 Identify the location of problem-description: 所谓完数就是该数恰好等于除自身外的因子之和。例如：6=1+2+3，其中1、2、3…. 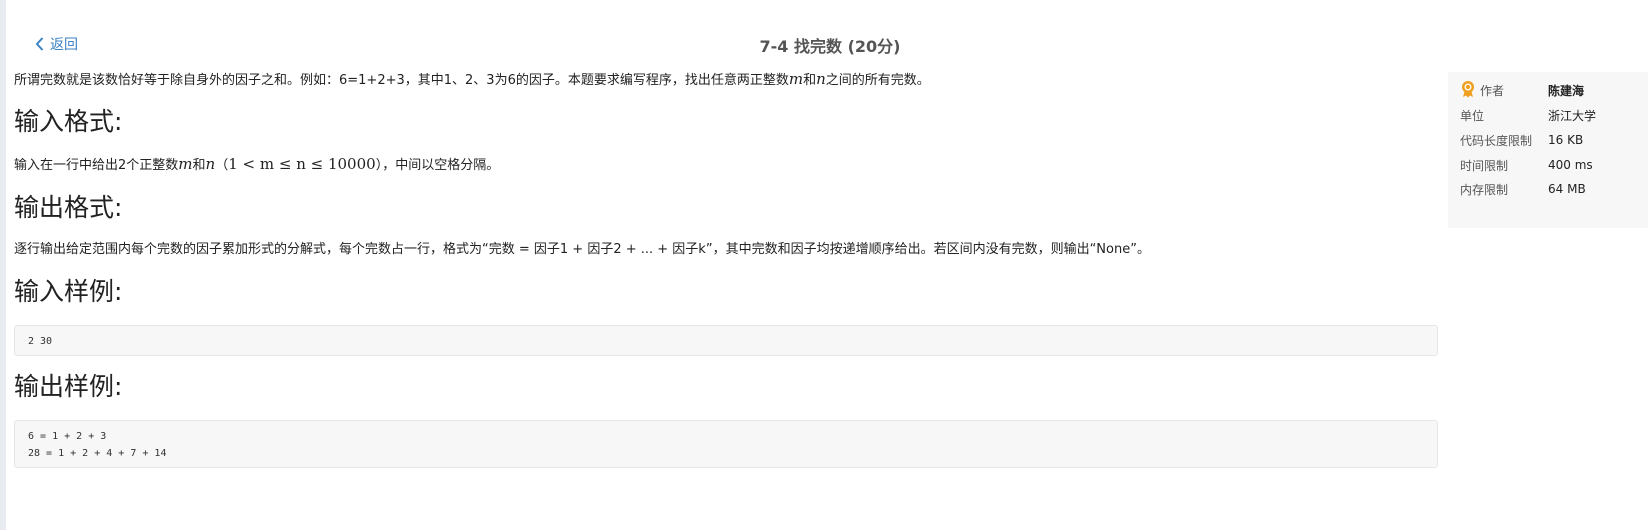
(472, 80).